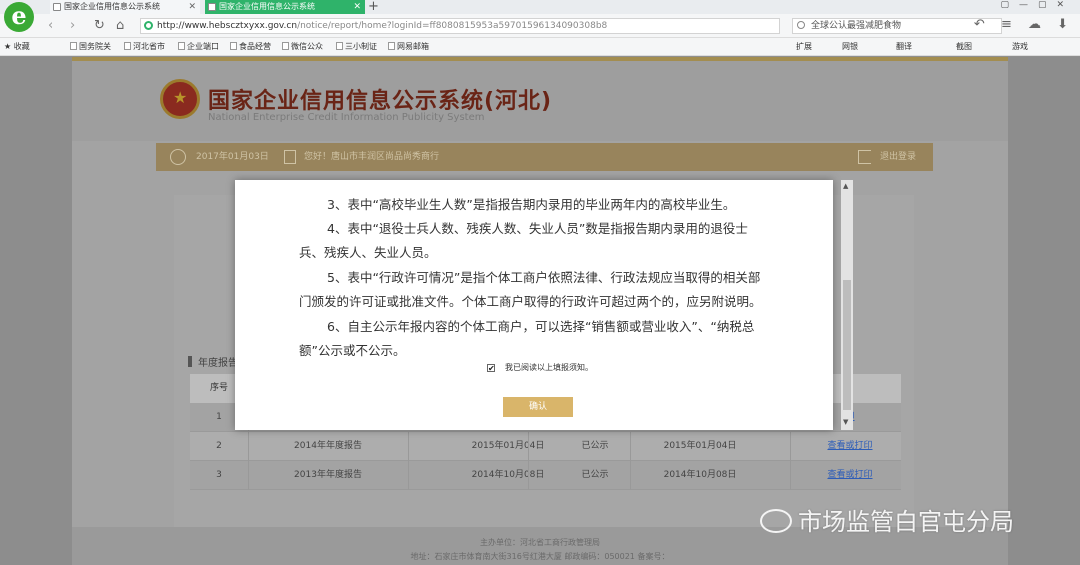  What do you see at coordinates (776, 521) in the screenshot?
I see `wechat-icon` at bounding box center [776, 521].